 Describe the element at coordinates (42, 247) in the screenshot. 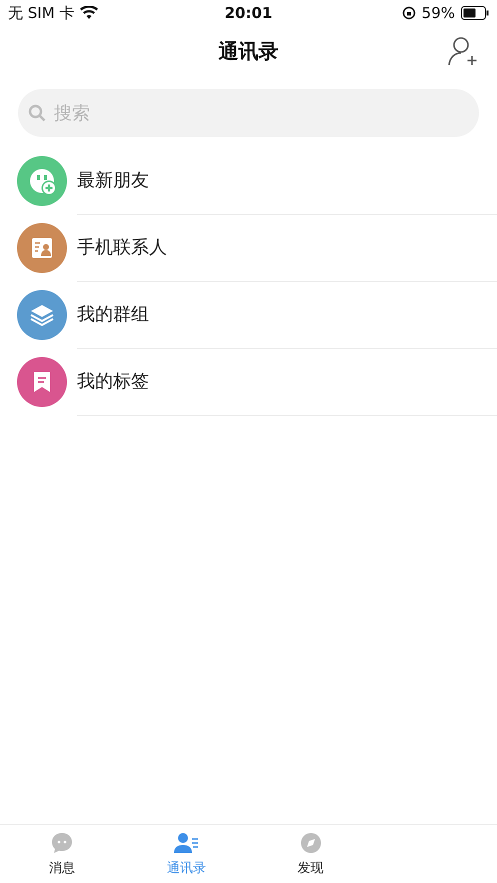

I see `phone-contacts-icon` at that location.